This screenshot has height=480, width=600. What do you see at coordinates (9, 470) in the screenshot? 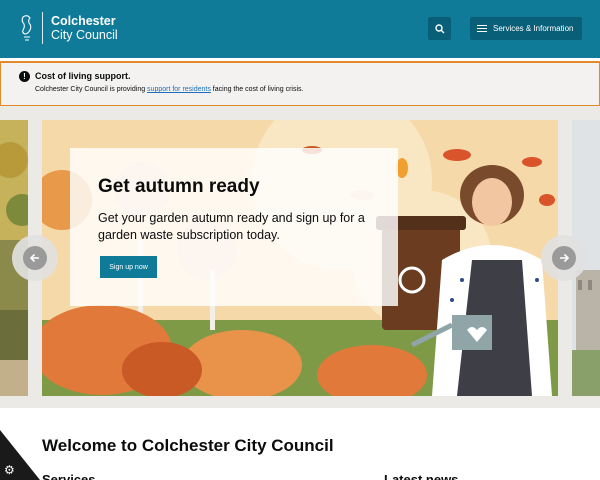
I see `gear-icon: ⚙` at bounding box center [9, 470].